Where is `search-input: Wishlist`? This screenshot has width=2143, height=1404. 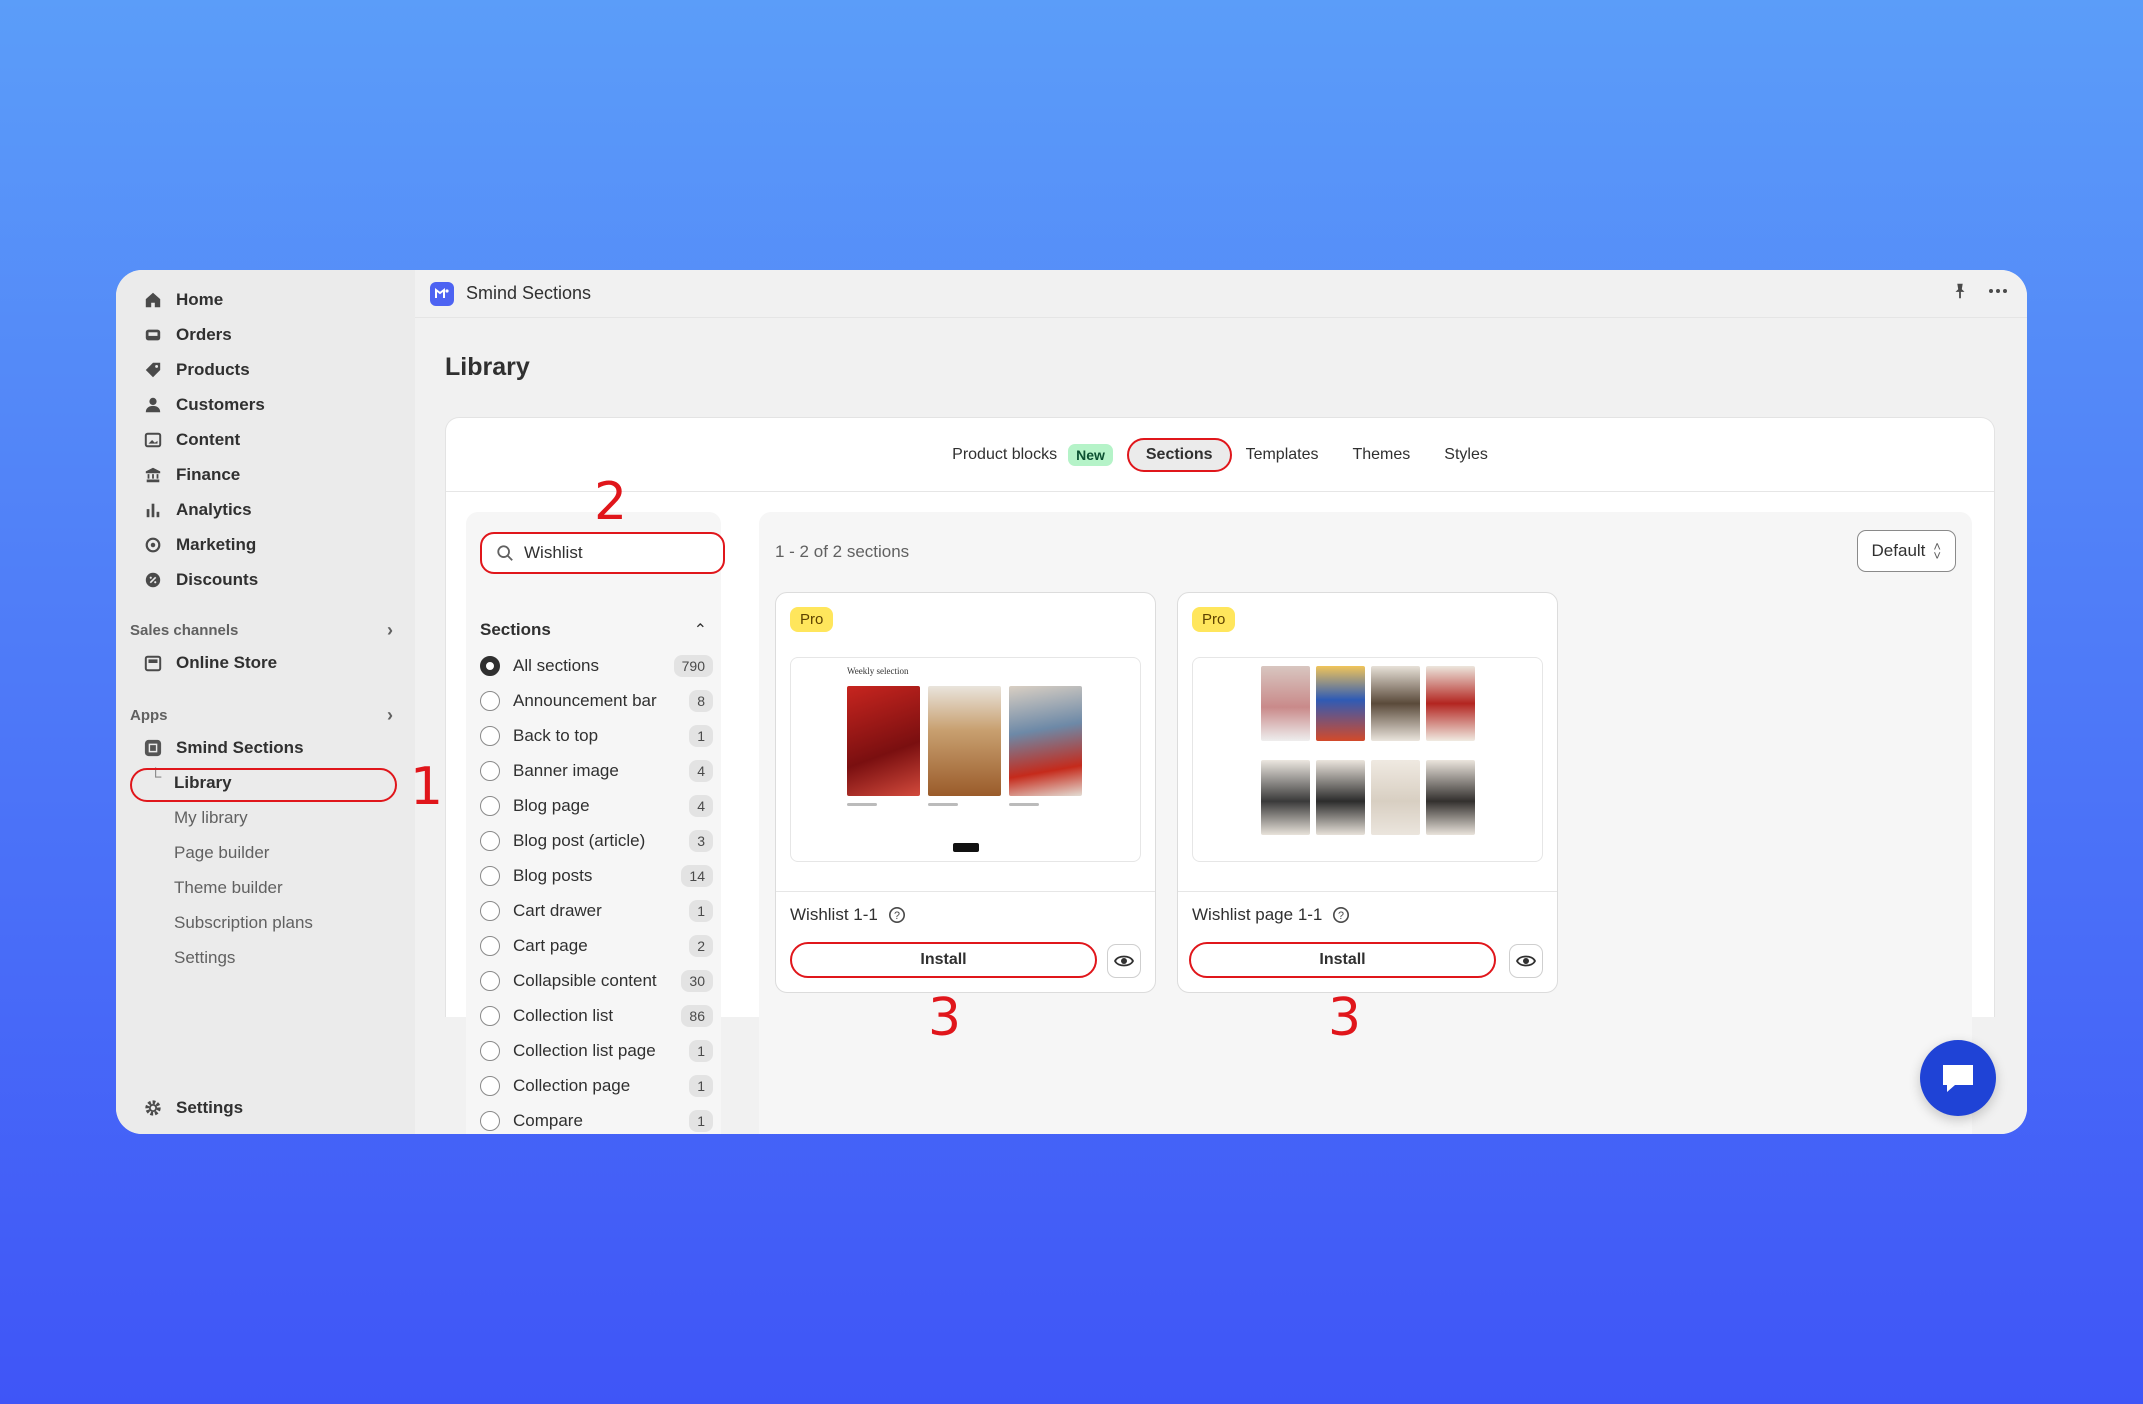
search-input: Wishlist is located at coordinates (602, 553).